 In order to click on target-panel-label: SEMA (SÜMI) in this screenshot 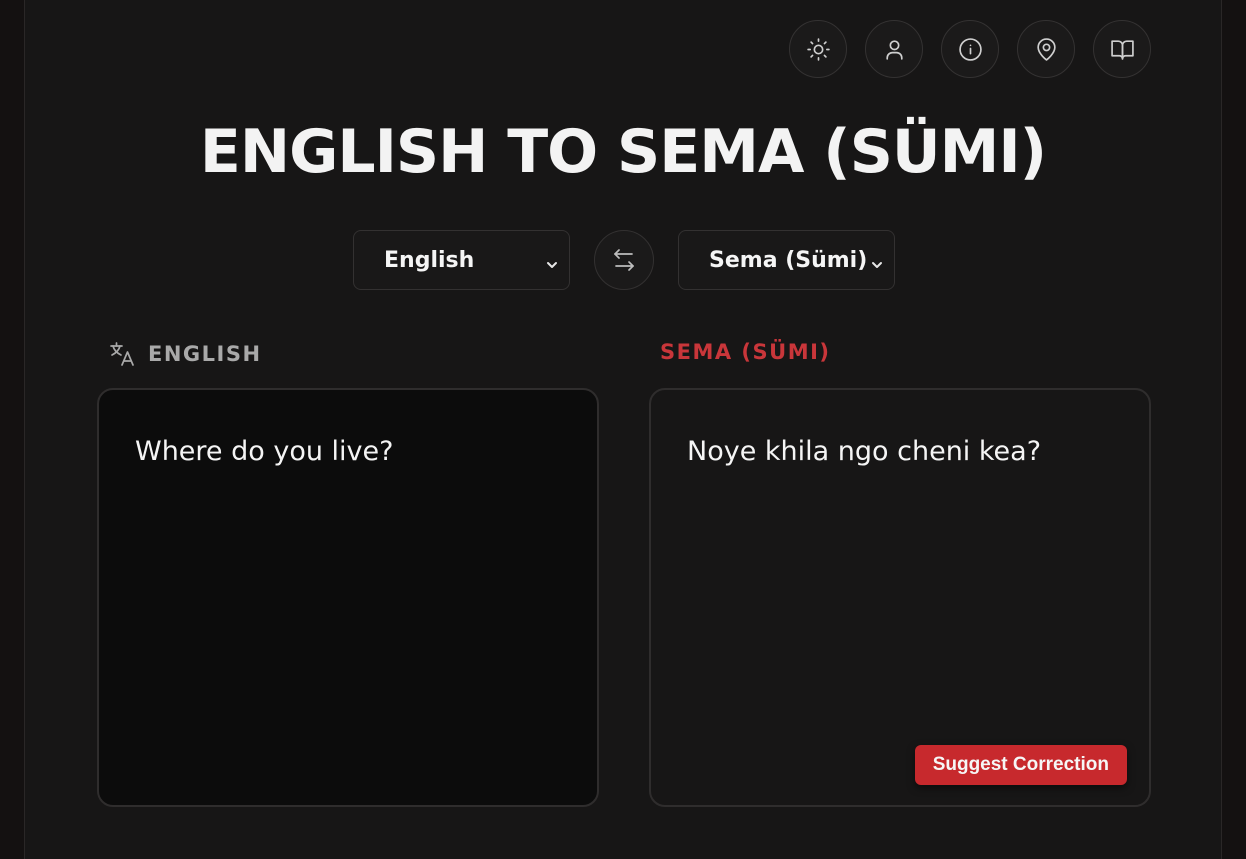, I will do `click(745, 352)`.